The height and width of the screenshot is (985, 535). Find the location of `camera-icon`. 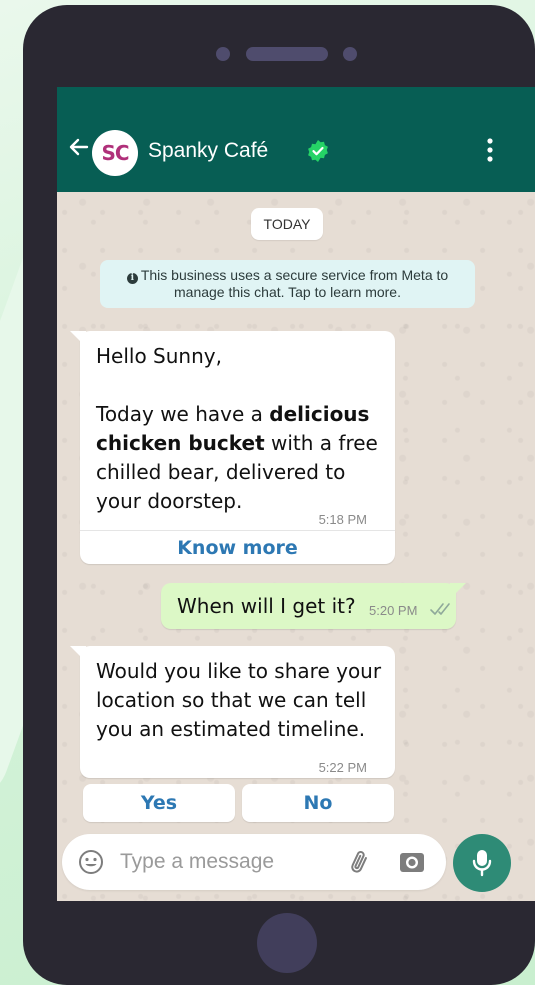

camera-icon is located at coordinates (412, 862).